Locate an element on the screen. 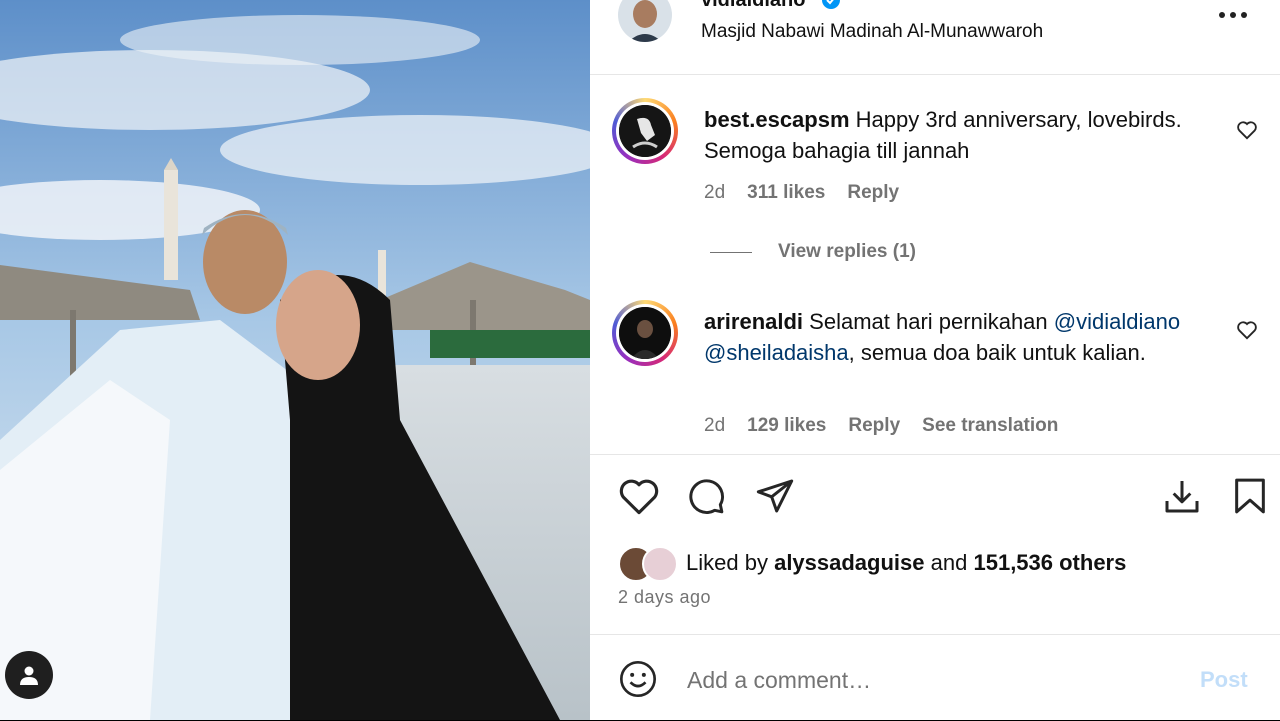 The image size is (1280, 721). mention-link: @sheiladaisha is located at coordinates (776, 352).